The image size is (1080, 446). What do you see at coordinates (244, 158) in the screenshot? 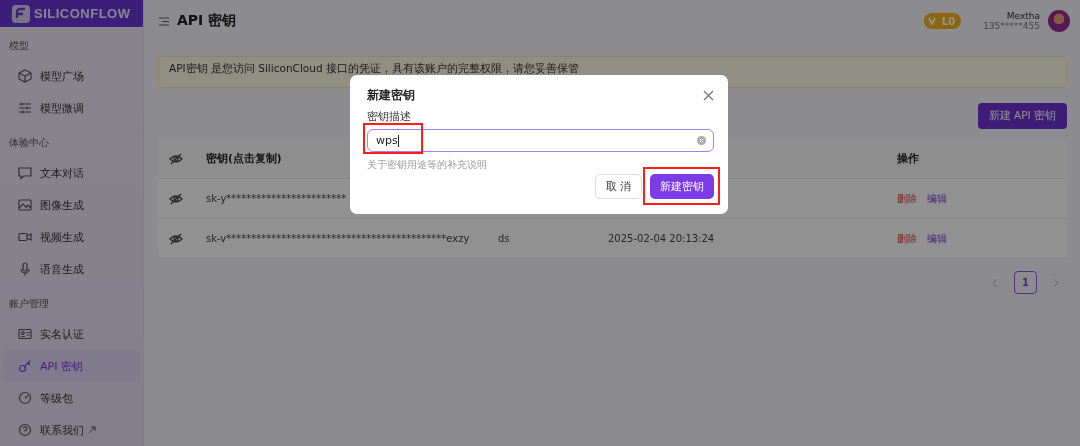
I see `column-header: 密钥(点击复制)` at bounding box center [244, 158].